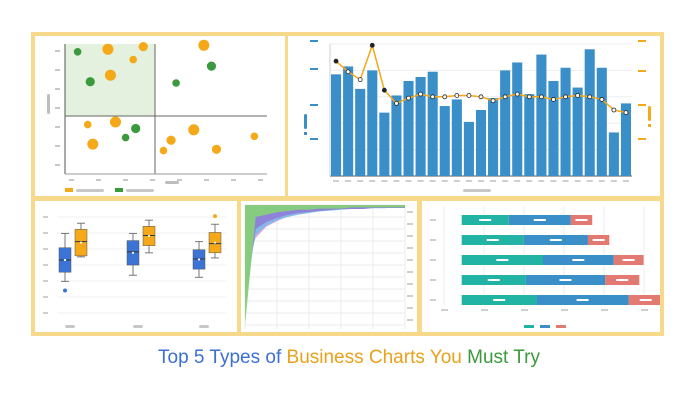 Image resolution: width=698 pixels, height=400 pixels. I want to click on y-axis-title-placeholder, so click(48, 104).